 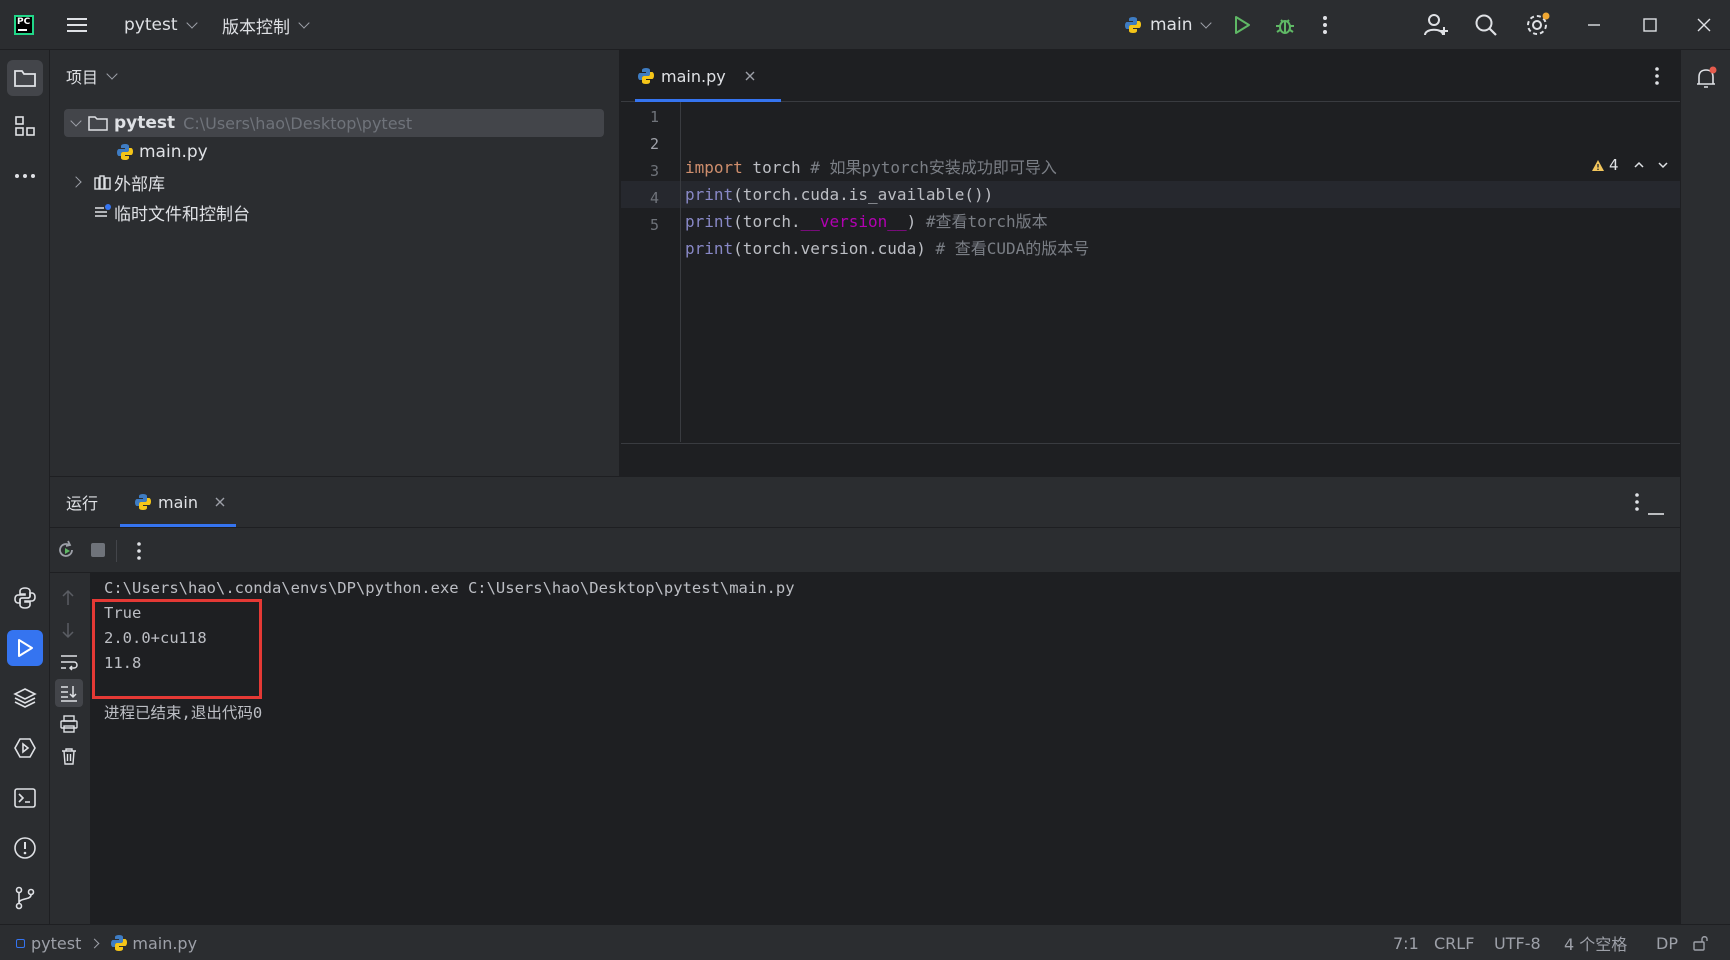 I want to click on code-line-4: print(torch.version.cuda) # 查看CUDA的版本号, so click(x=887, y=248).